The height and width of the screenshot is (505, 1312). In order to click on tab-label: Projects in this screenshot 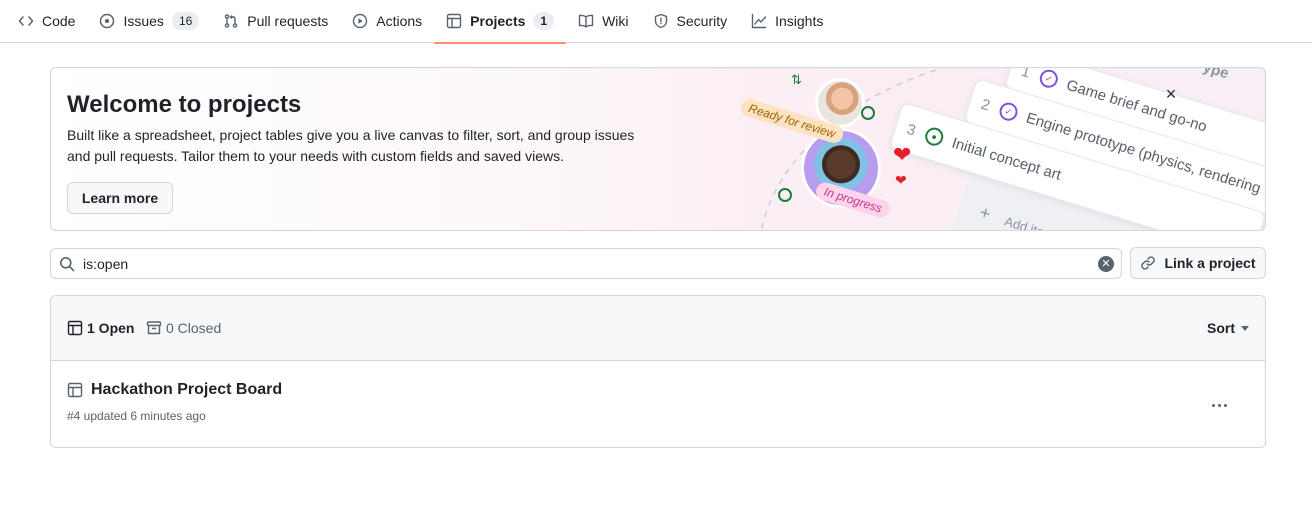, I will do `click(498, 21)`.